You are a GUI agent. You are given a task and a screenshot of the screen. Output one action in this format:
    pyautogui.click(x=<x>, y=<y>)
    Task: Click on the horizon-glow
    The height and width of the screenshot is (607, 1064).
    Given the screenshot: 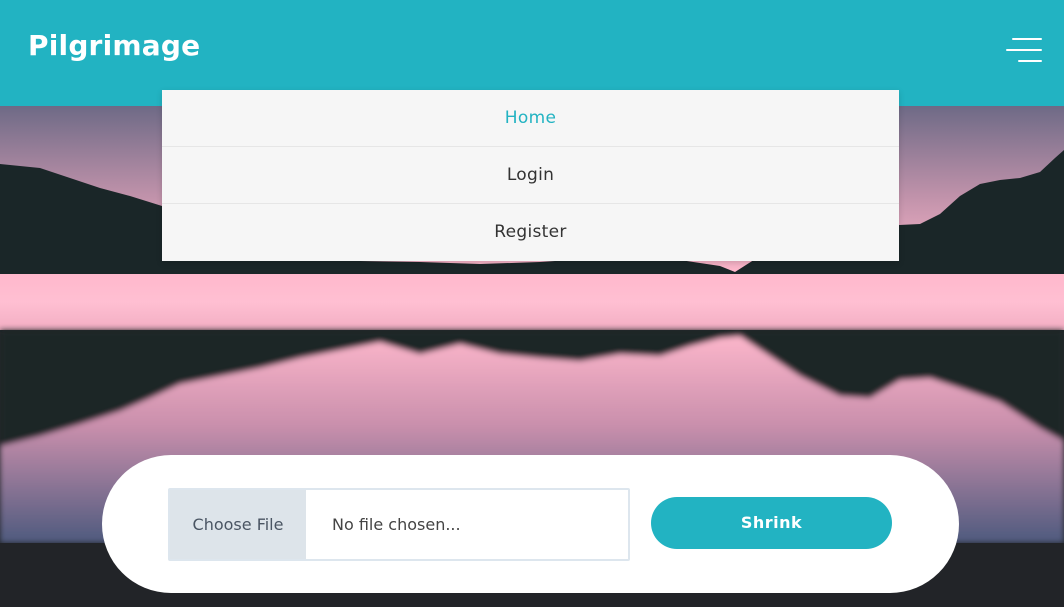 What is the action you would take?
    pyautogui.click(x=532, y=302)
    